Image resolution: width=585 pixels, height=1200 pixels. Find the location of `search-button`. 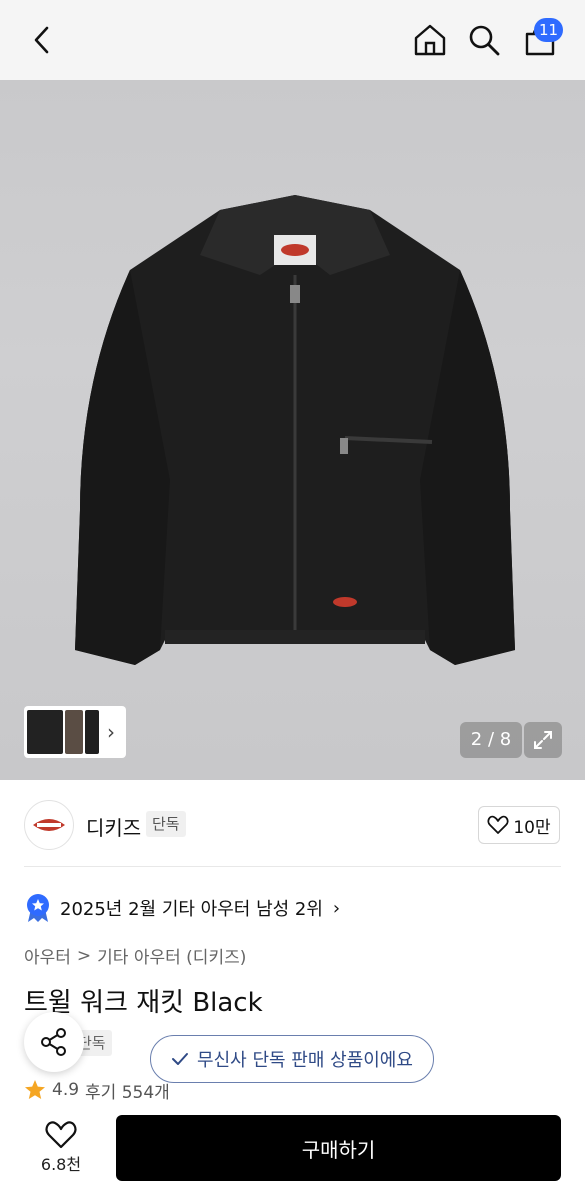

search-button is located at coordinates (484, 40).